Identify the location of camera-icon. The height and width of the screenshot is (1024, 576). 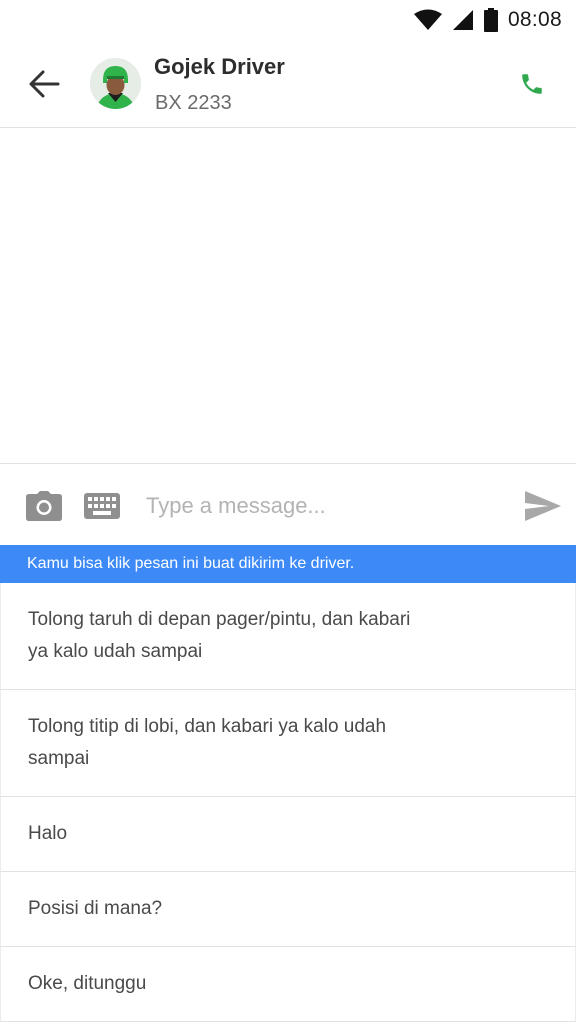
(44, 506).